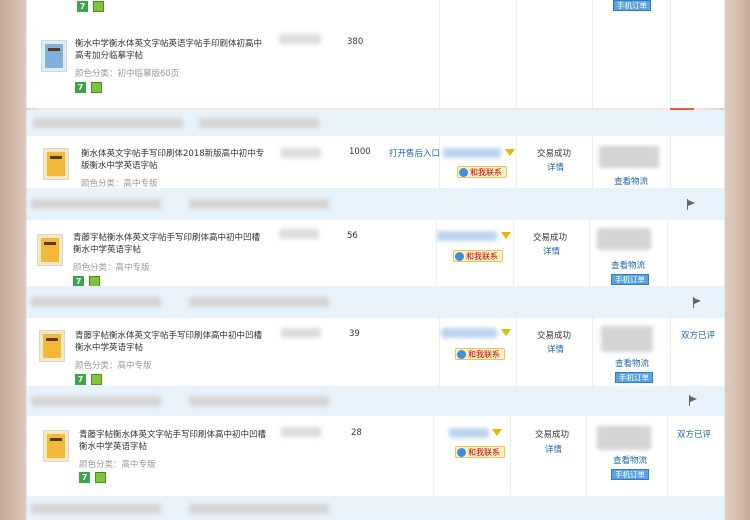 The image size is (750, 520). What do you see at coordinates (176, 160) in the screenshot?
I see `product-title: 衡水体英文字帖手写印刷体2018新版高中初中专版衡水中学英语字帖` at bounding box center [176, 160].